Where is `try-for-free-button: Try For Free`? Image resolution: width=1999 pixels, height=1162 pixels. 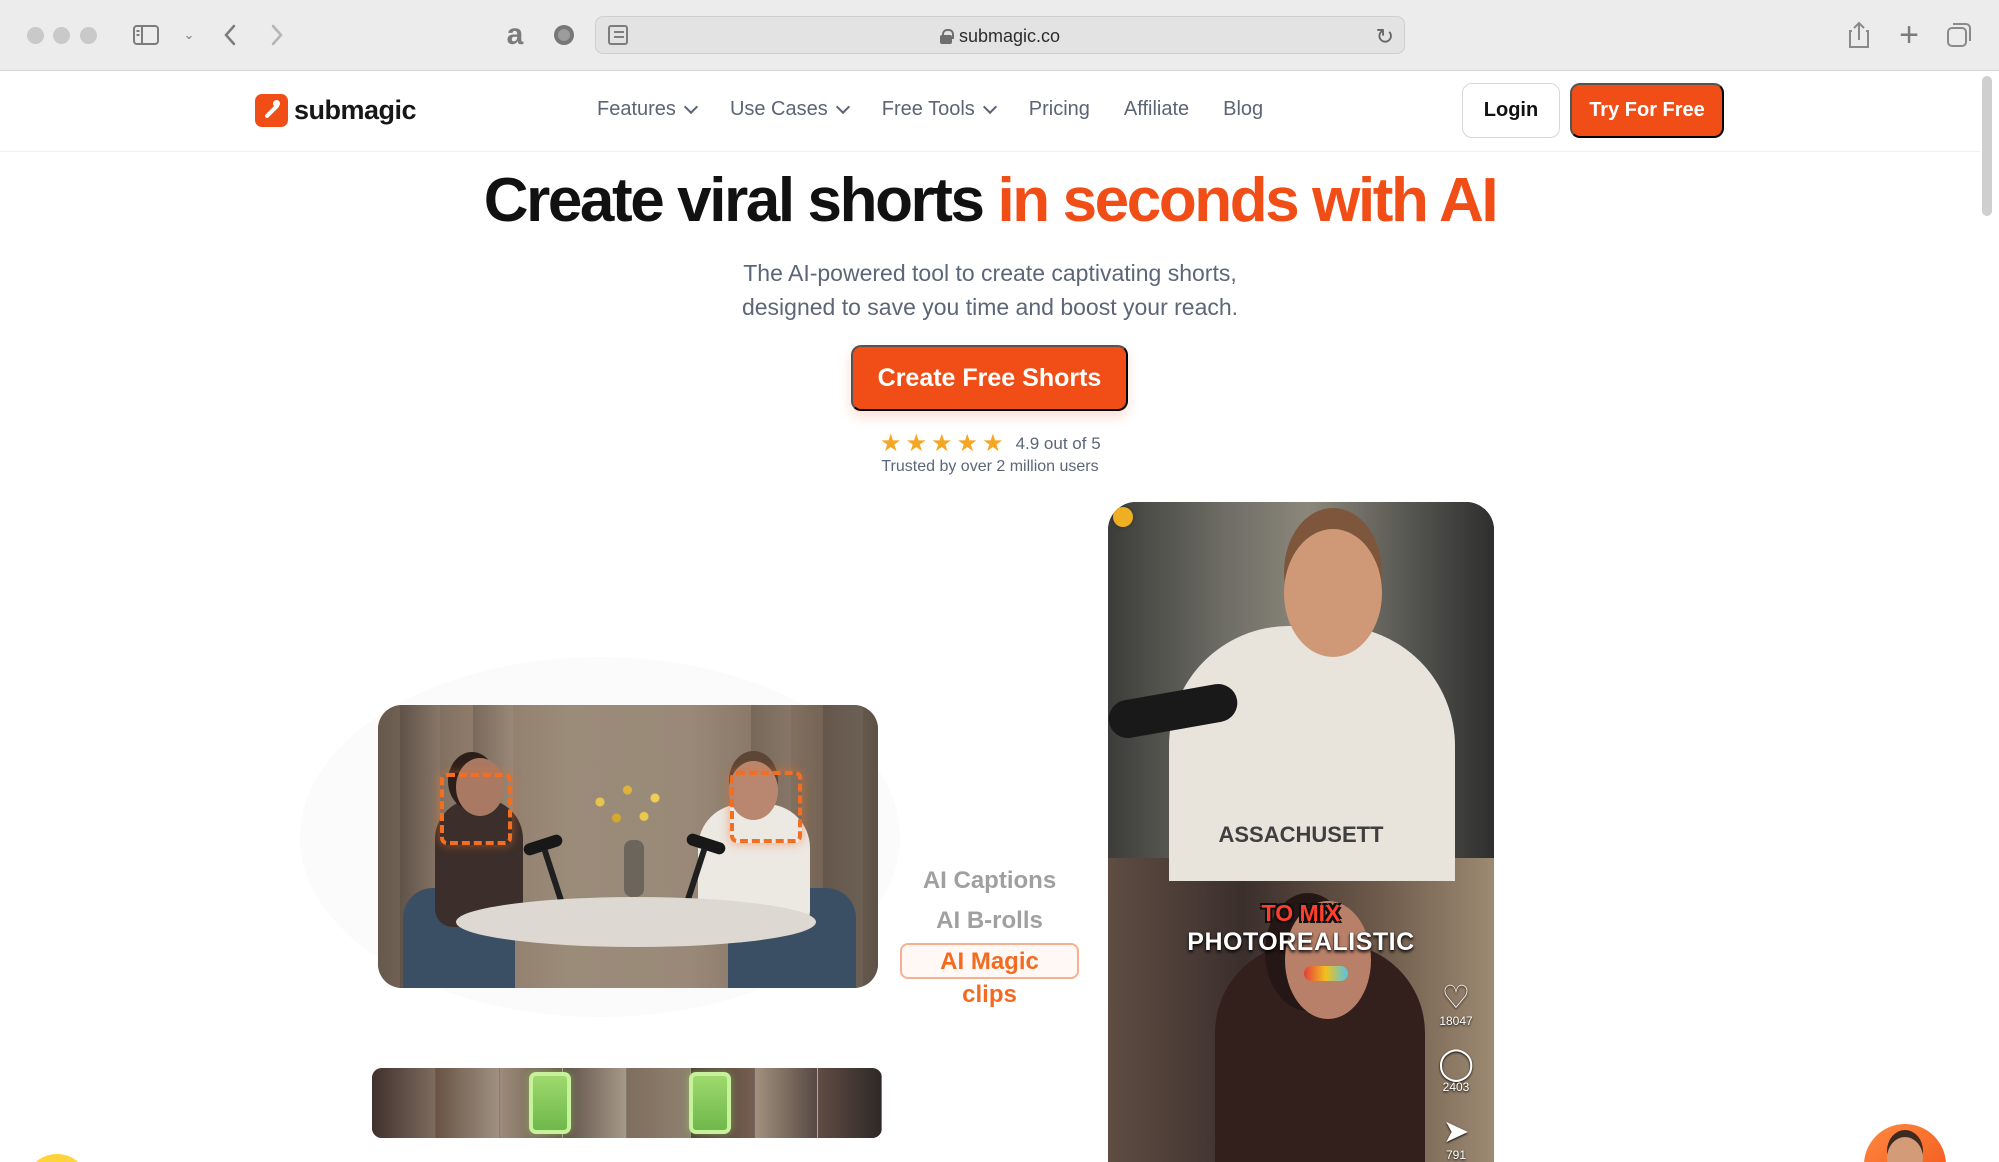 try-for-free-button: Try For Free is located at coordinates (1647, 110).